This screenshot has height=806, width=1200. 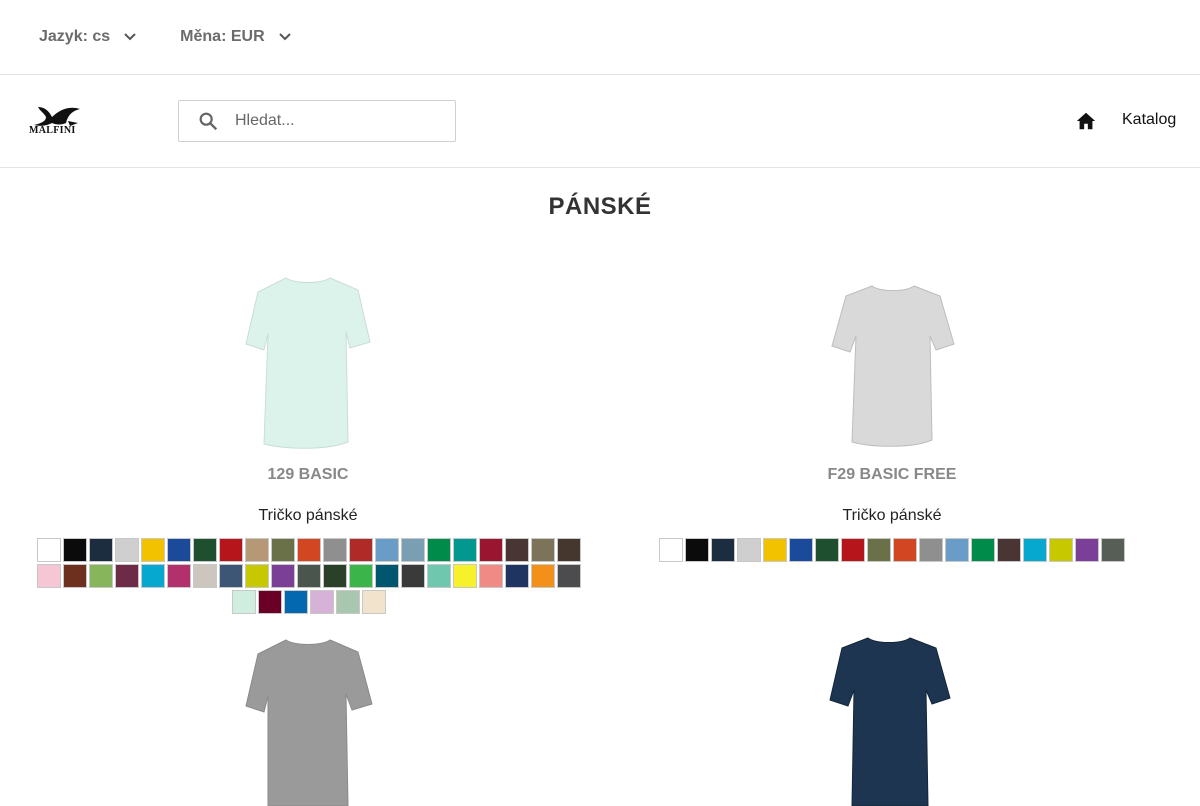 I want to click on home-icon, so click(x=1086, y=121).